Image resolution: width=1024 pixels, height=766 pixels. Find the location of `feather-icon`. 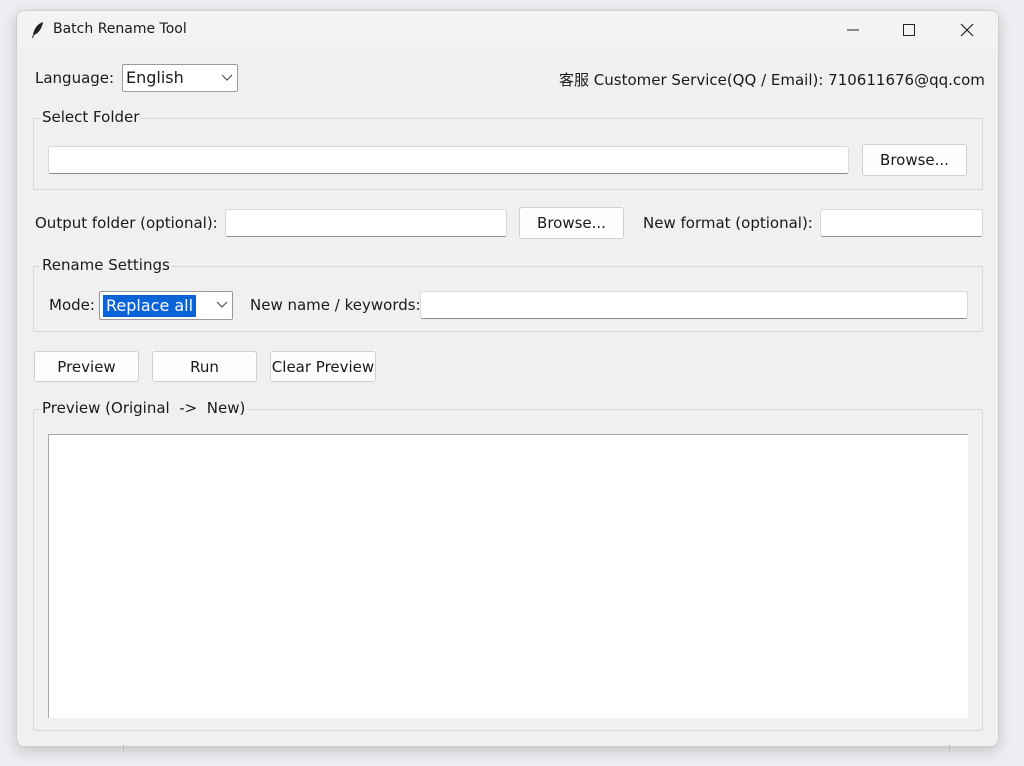

feather-icon is located at coordinates (37, 30).